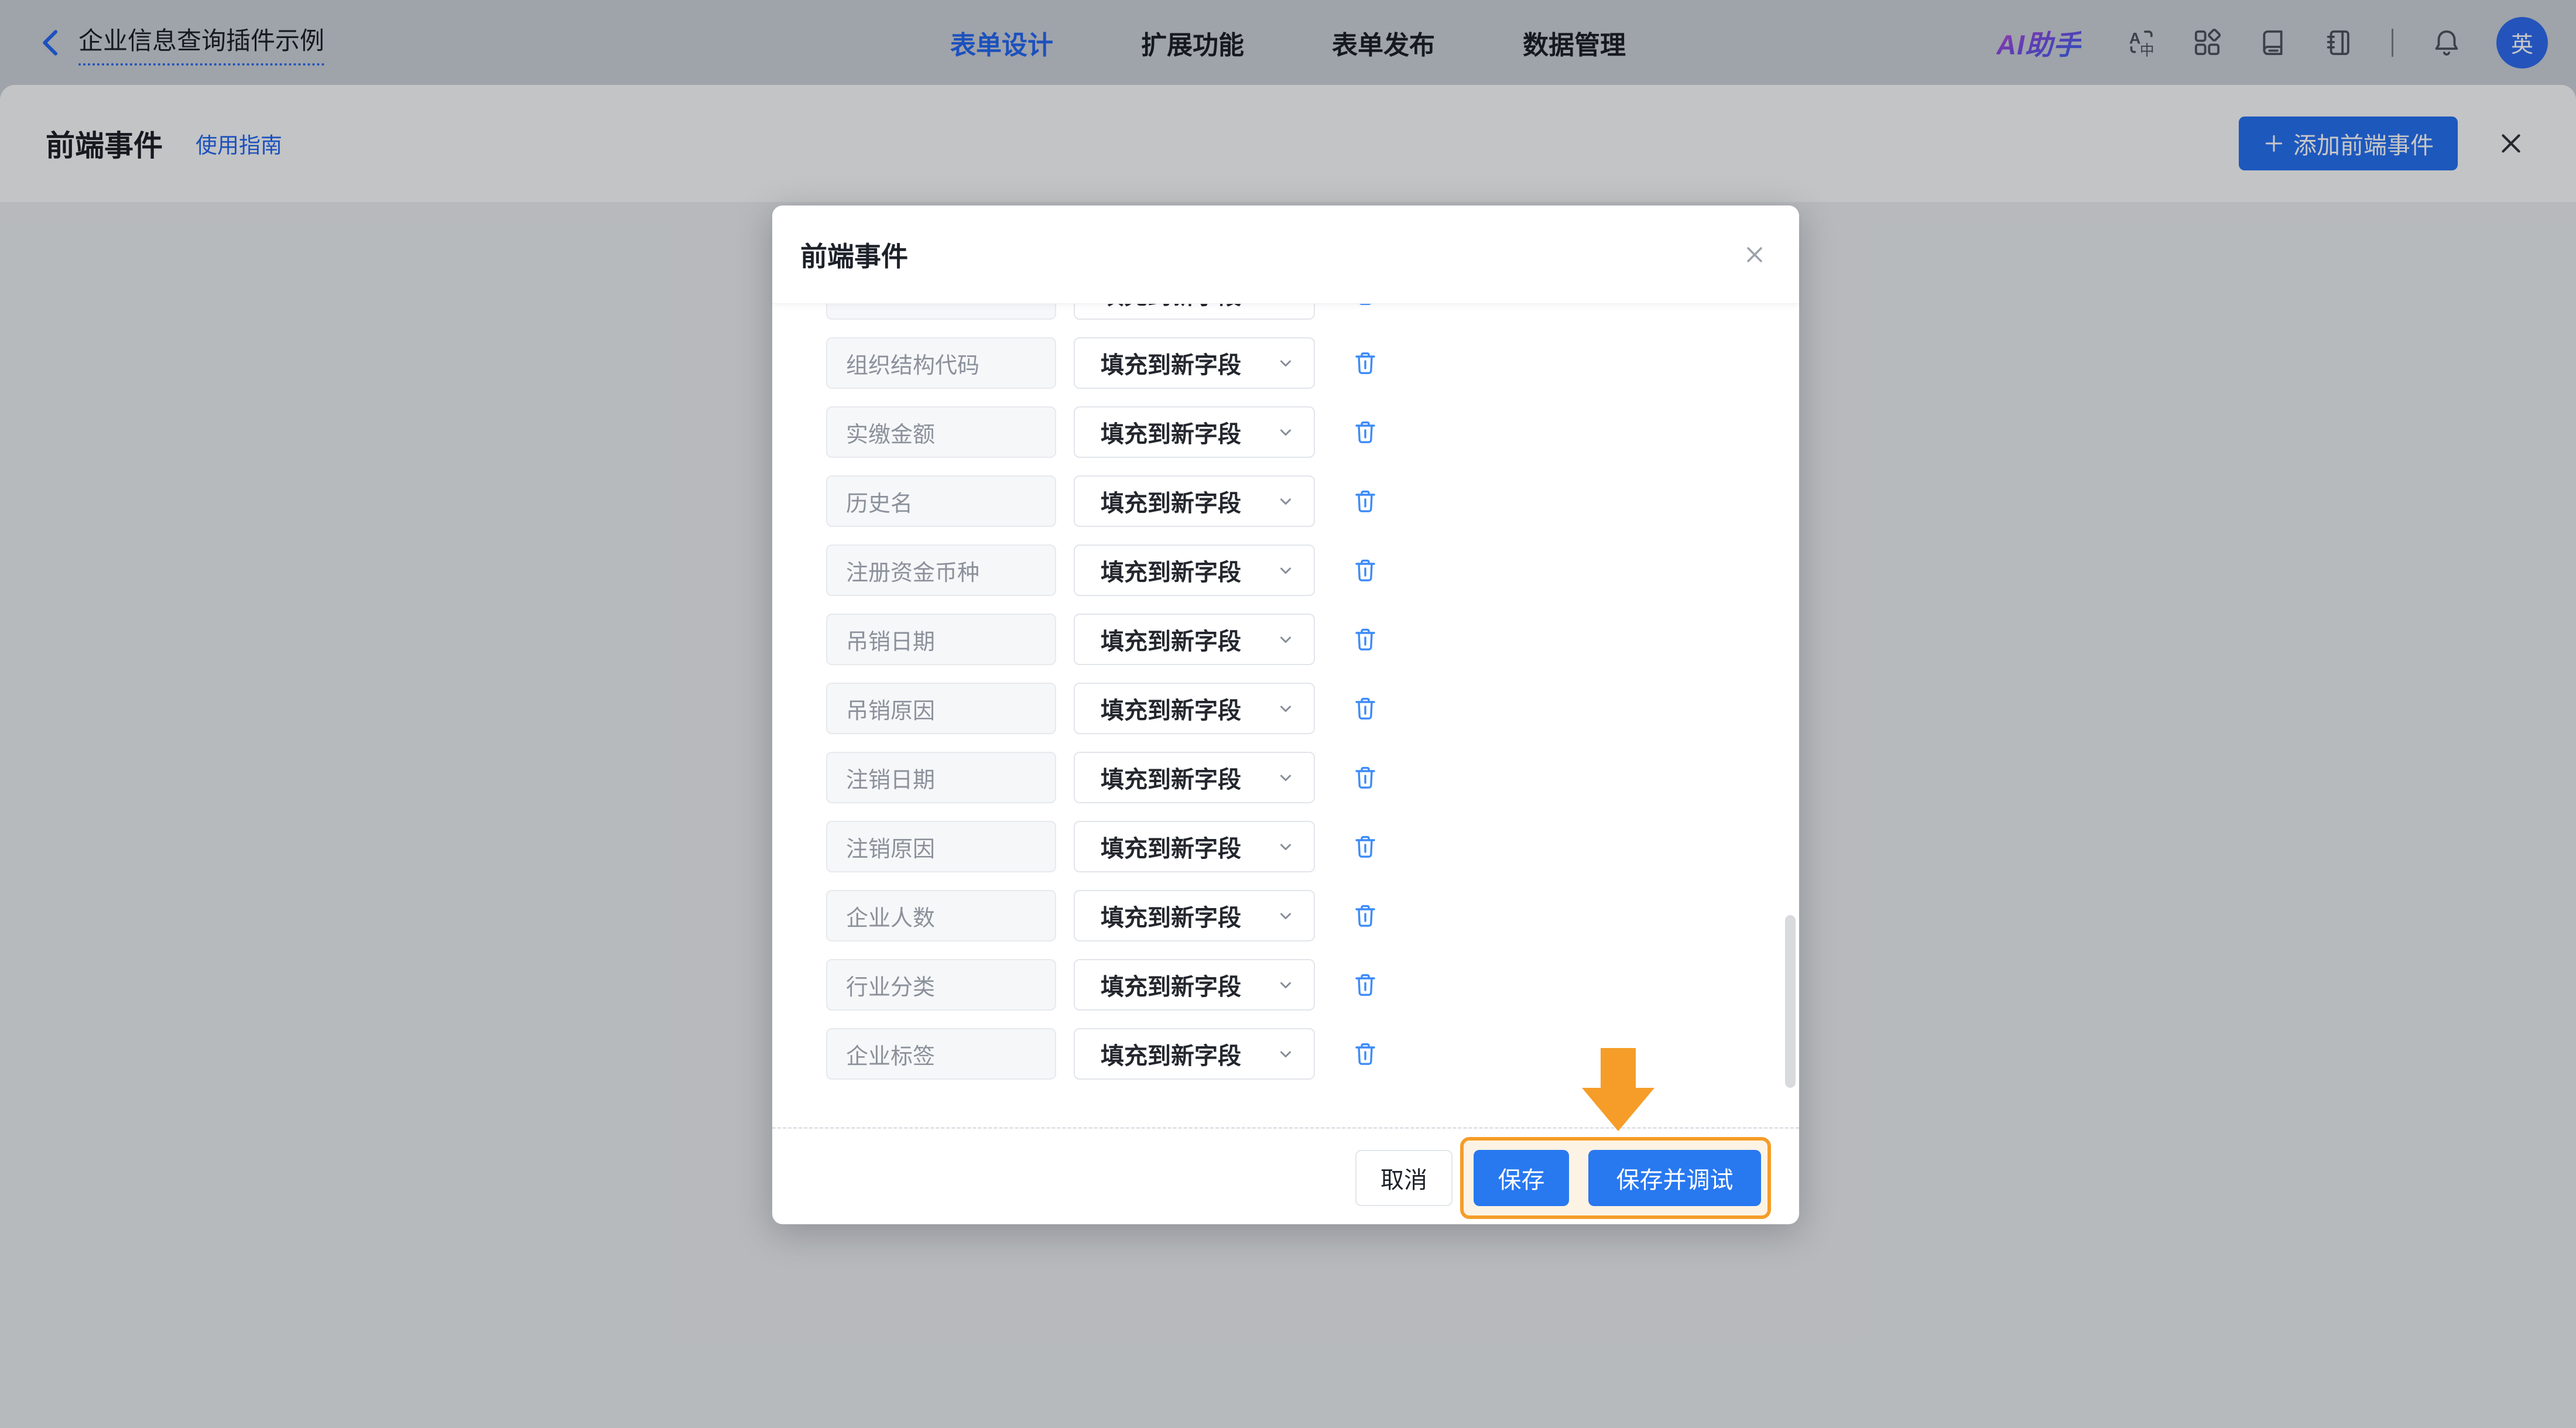 The image size is (2576, 1428). I want to click on field-mapping-row: 填充到新字段, so click(1312, 311).